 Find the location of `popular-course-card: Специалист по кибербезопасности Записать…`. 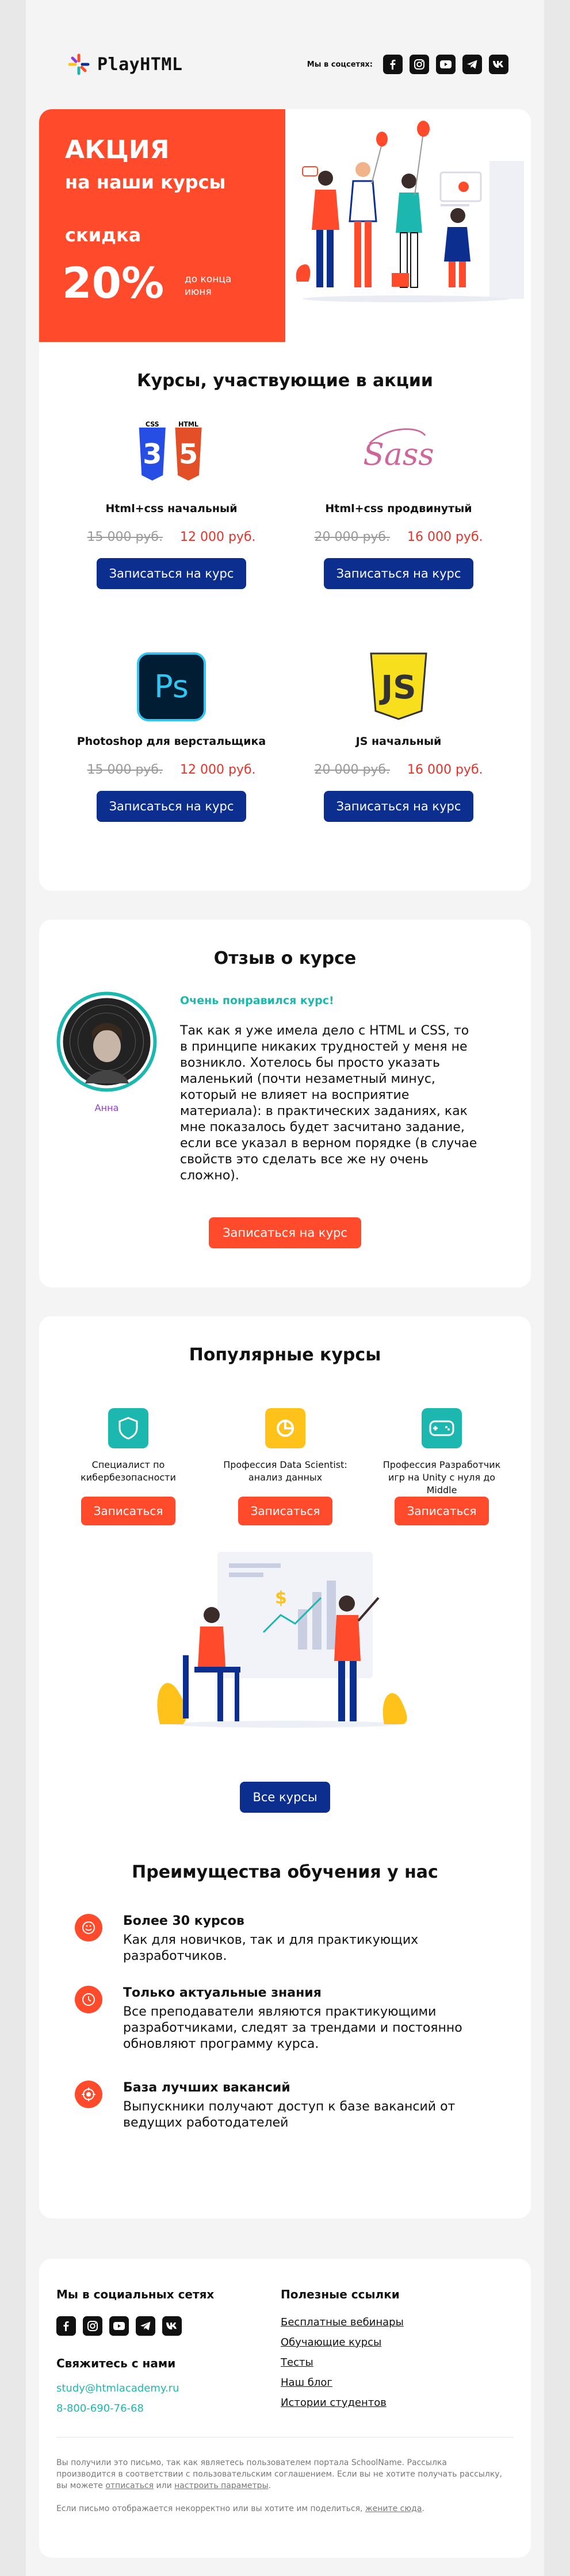

popular-course-card: Специалист по кибербезопасности Записать… is located at coordinates (128, 1466).